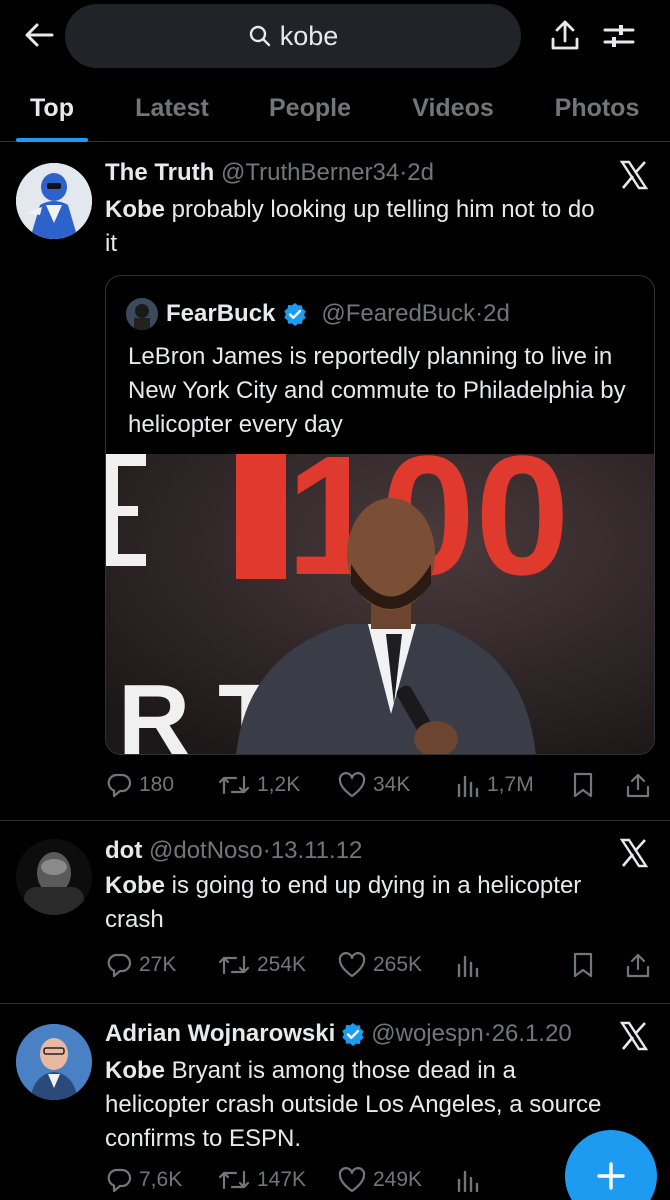  I want to click on author-handle: @wojespn, so click(427, 1034).